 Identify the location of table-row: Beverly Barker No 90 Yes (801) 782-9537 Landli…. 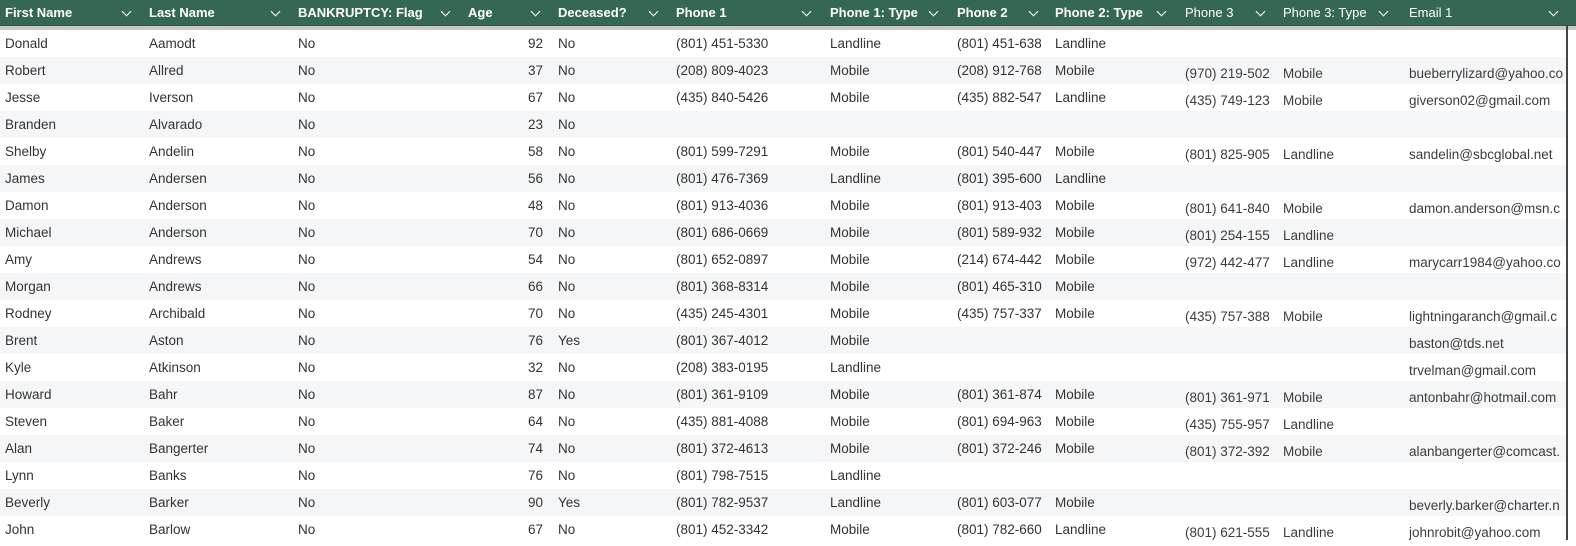
(783, 502).